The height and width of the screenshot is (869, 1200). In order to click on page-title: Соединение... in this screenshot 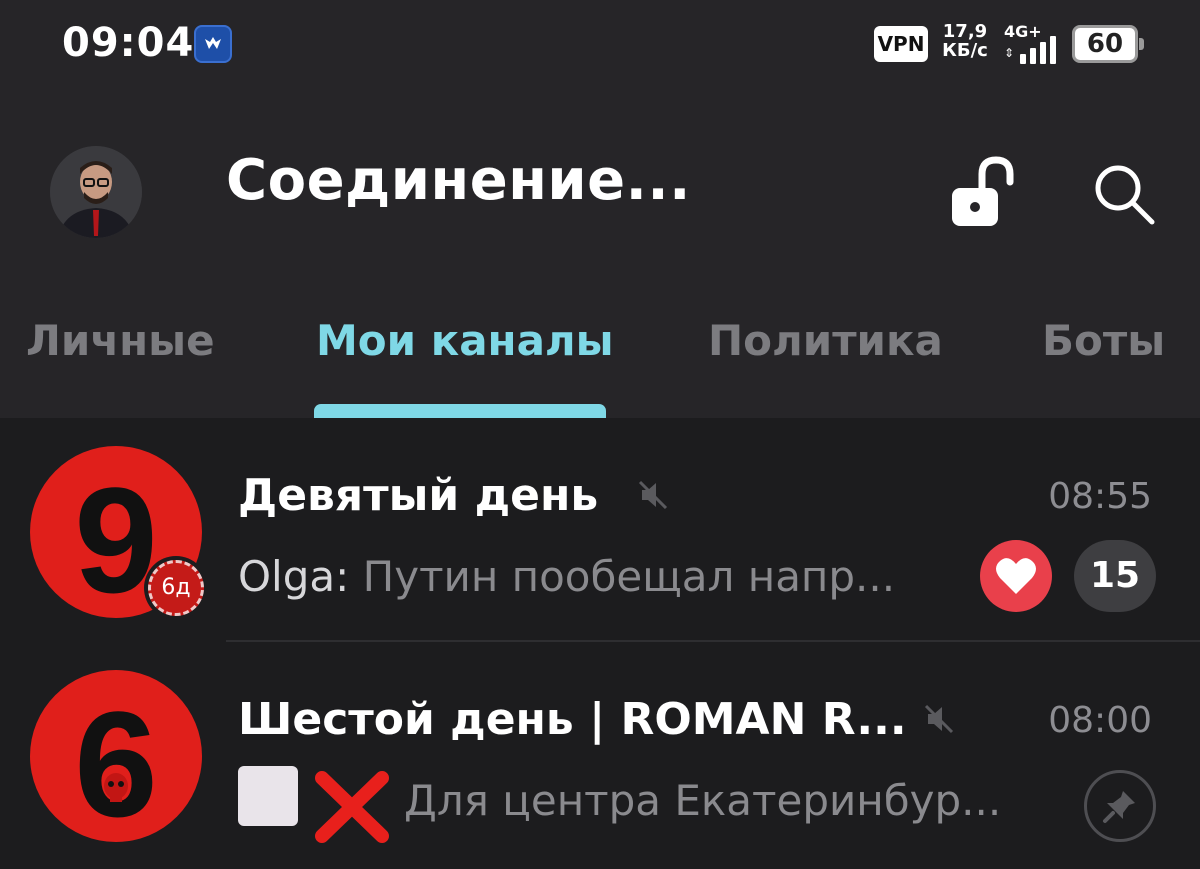, I will do `click(458, 180)`.